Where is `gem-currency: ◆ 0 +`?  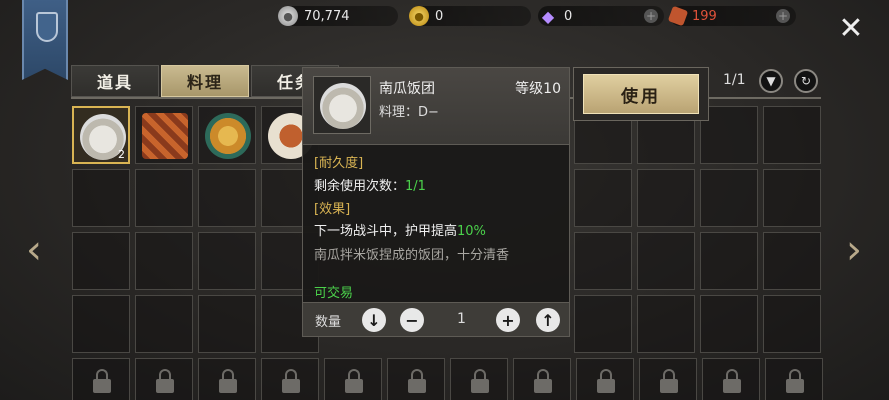 gem-currency: ◆ 0 + is located at coordinates (601, 16).